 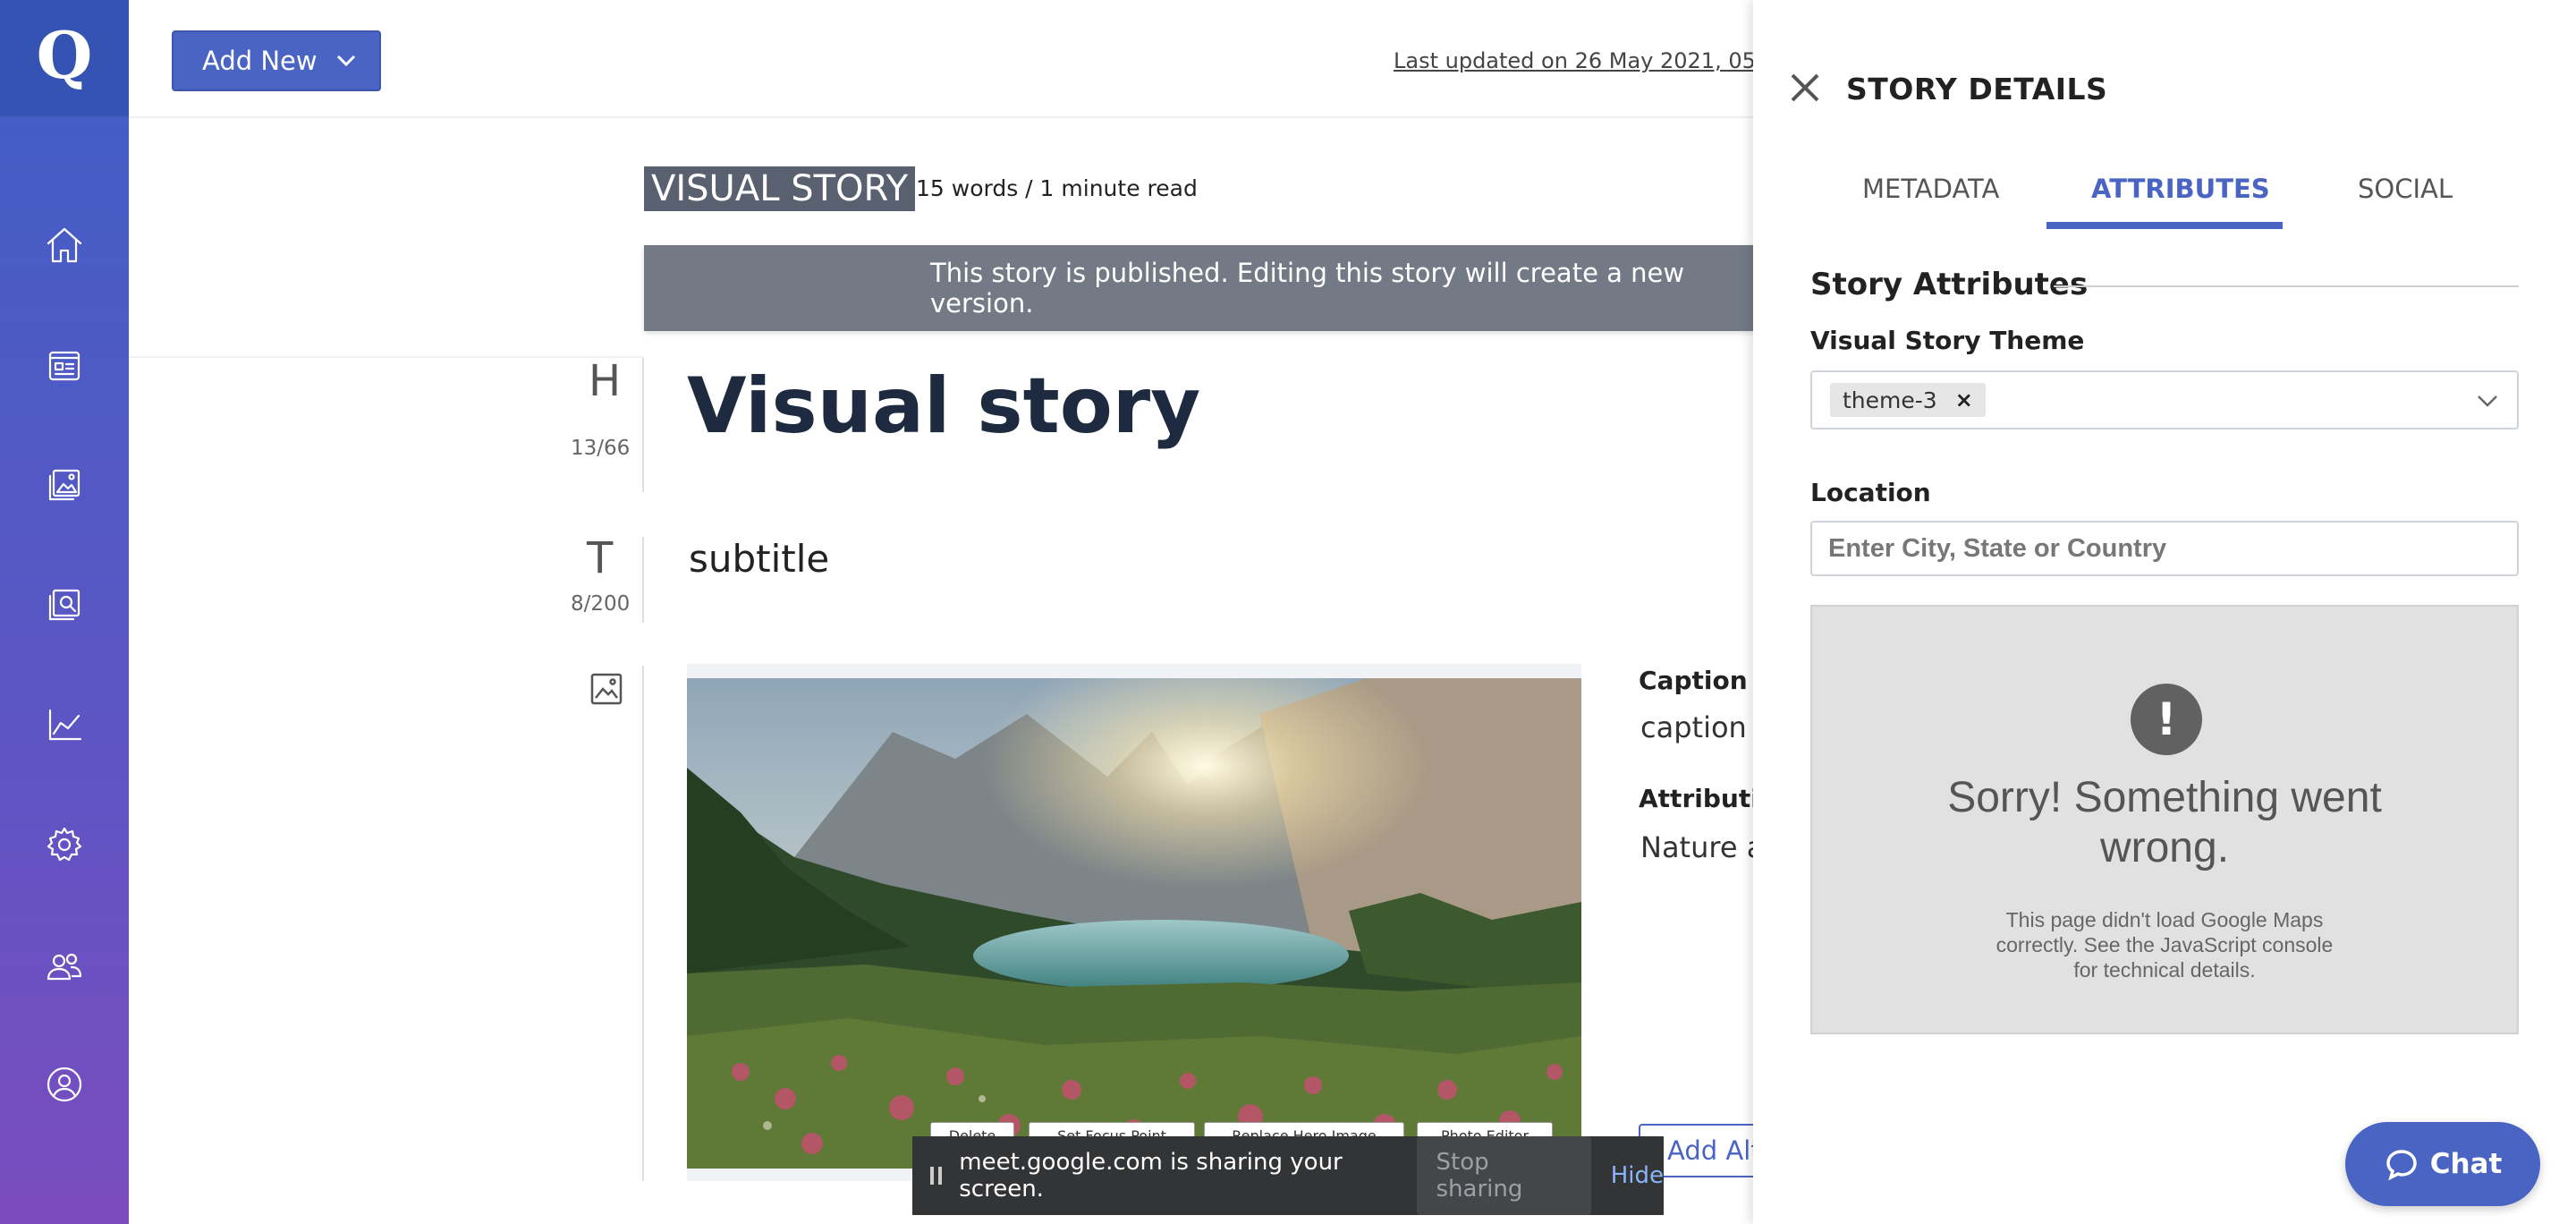 I want to click on hero-image, so click(x=1134, y=924).